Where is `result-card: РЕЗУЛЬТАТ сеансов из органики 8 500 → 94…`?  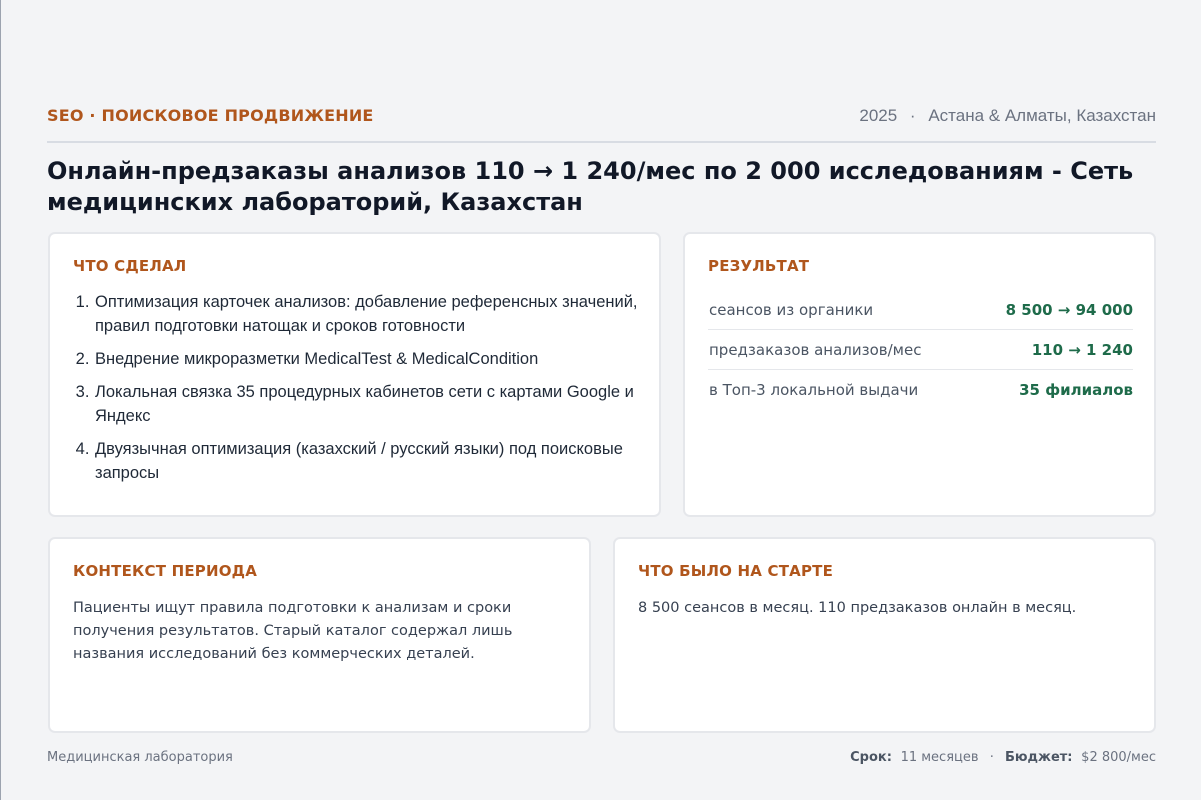 result-card: РЕЗУЛЬТАТ сеансов из органики 8 500 → 94… is located at coordinates (919, 374).